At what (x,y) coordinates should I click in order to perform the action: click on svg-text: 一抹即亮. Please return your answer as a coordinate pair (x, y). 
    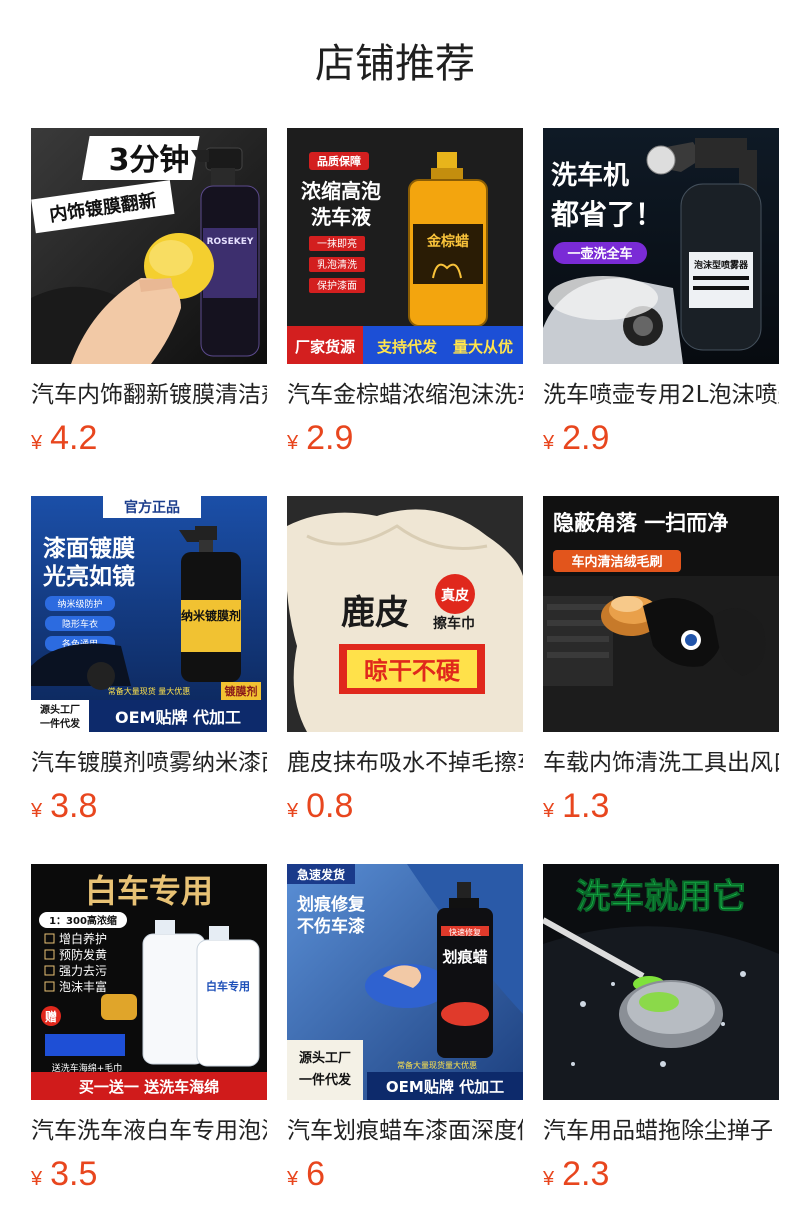
    Looking at the image, I should click on (337, 243).